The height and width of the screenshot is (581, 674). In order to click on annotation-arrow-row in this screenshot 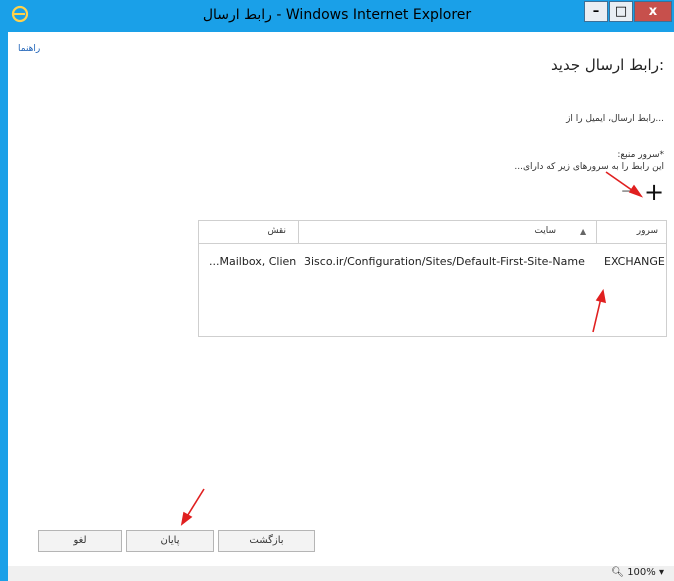, I will do `click(599, 310)`.